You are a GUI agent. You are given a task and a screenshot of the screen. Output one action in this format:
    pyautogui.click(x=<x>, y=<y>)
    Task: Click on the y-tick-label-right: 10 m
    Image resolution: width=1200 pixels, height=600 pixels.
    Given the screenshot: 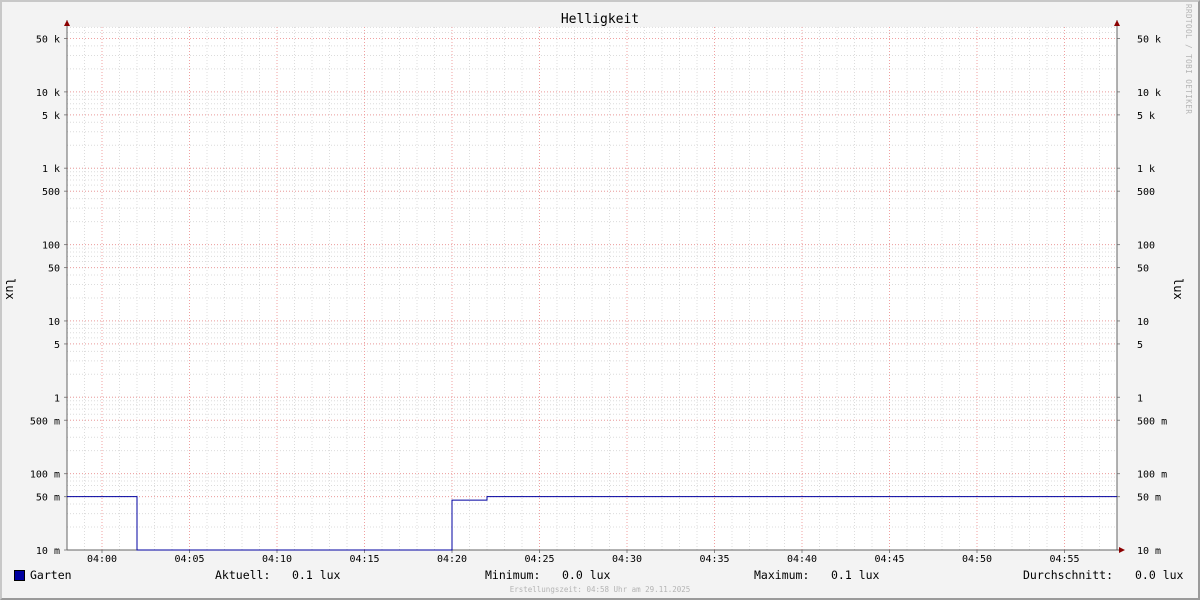 What is the action you would take?
    pyautogui.click(x=1149, y=551)
    